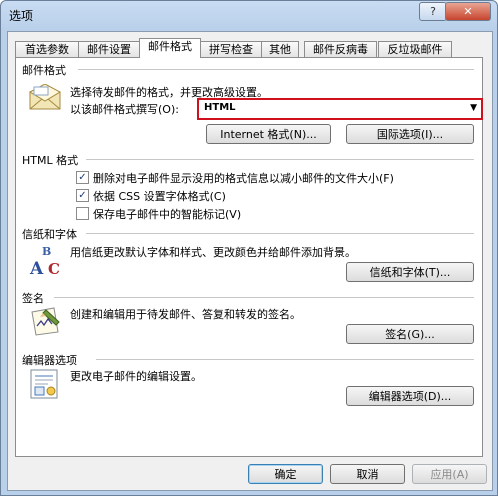  Describe the element at coordinates (124, 109) in the screenshot. I see `compose-format-label: 以该邮件格式撰写(O):` at that location.